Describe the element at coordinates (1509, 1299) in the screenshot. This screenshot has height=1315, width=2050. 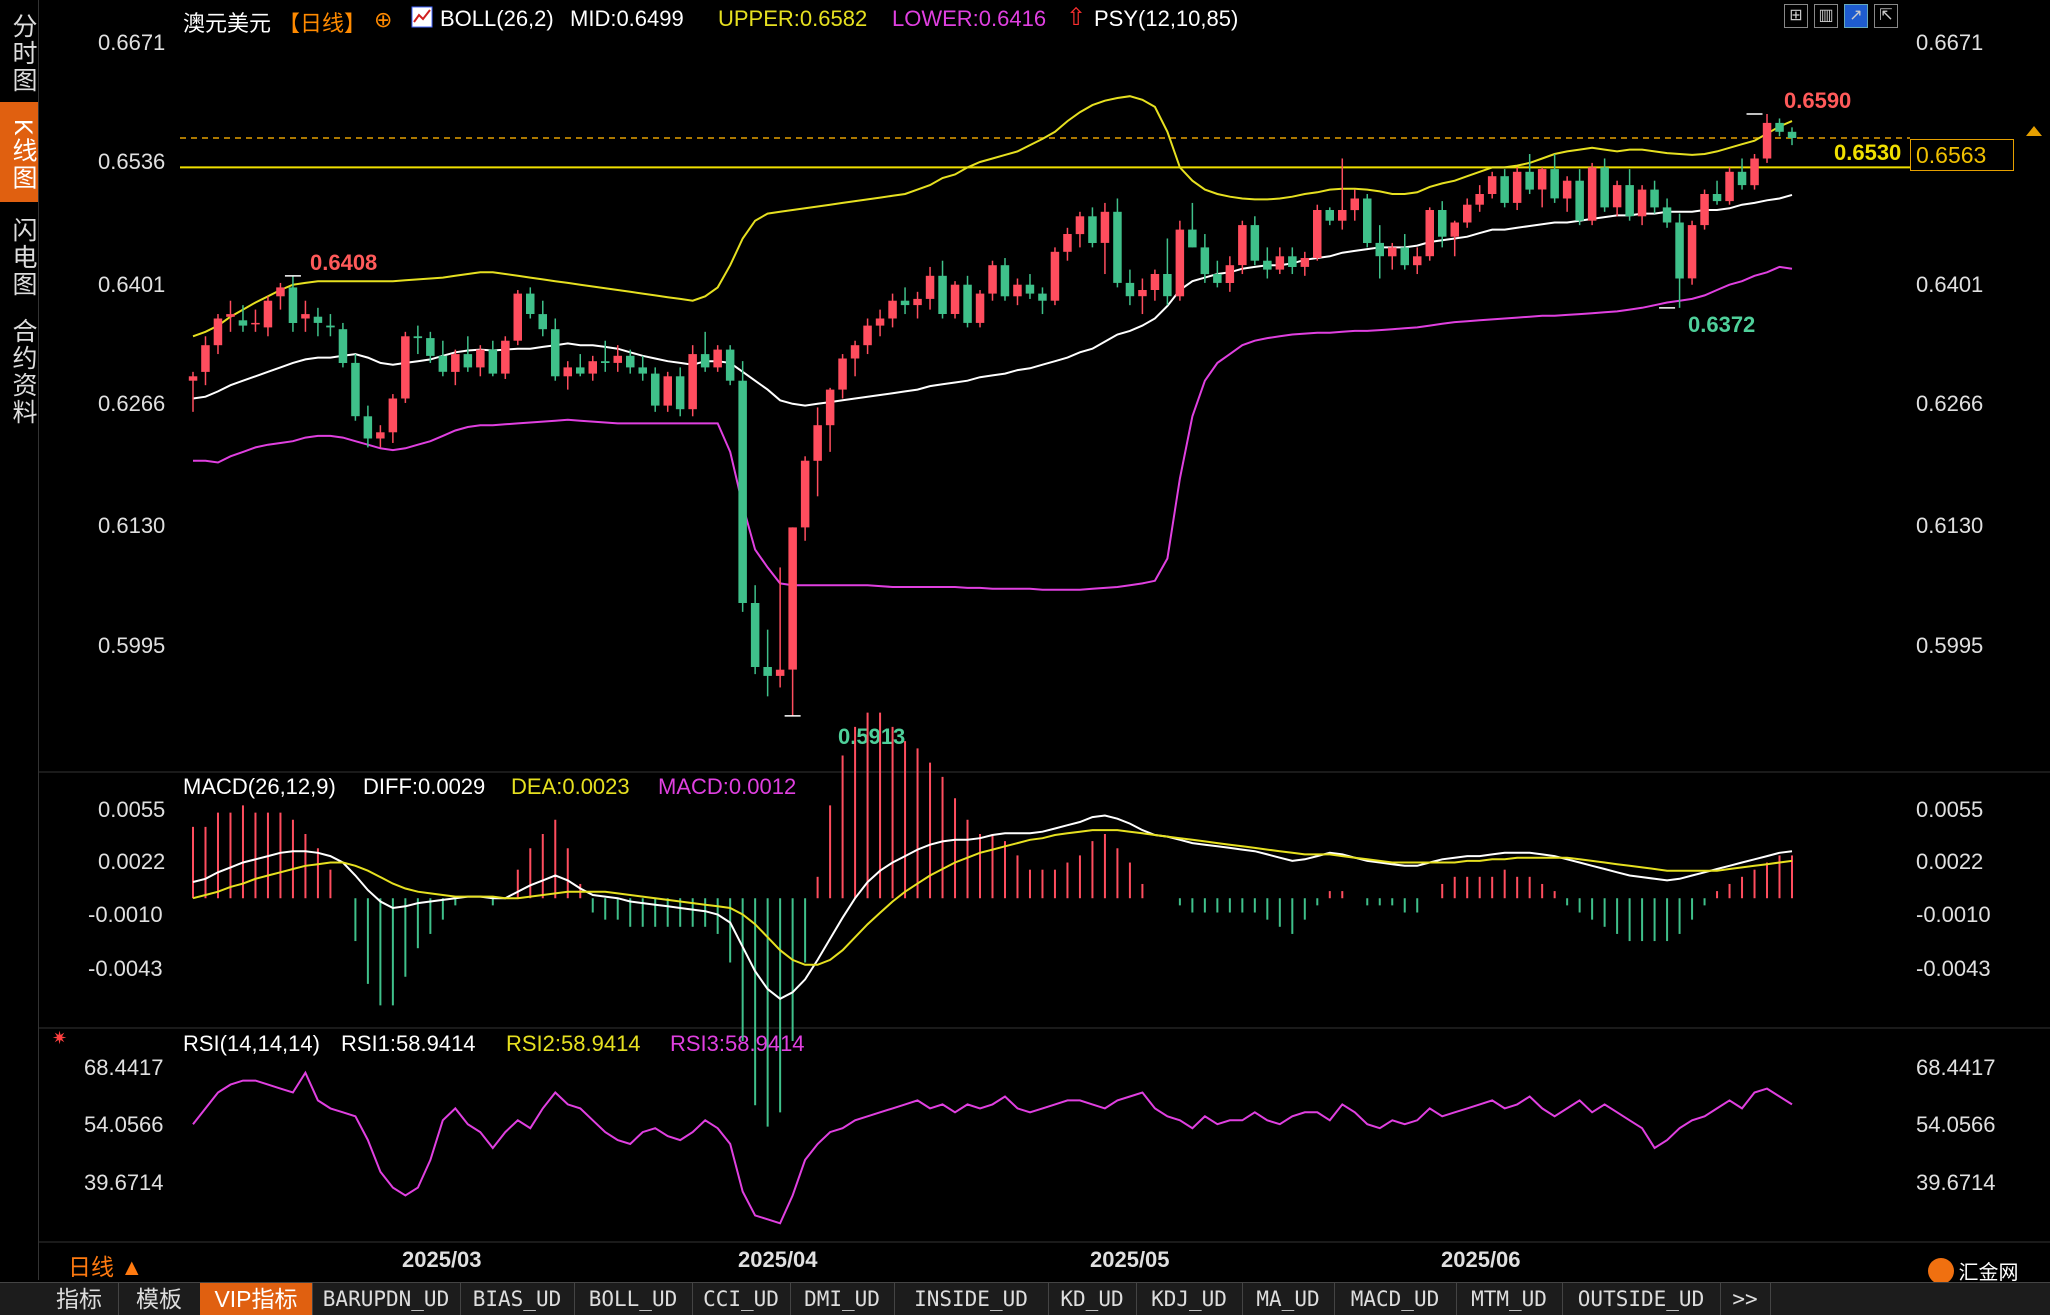
I see `tab-mtm: MTM_UD` at that location.